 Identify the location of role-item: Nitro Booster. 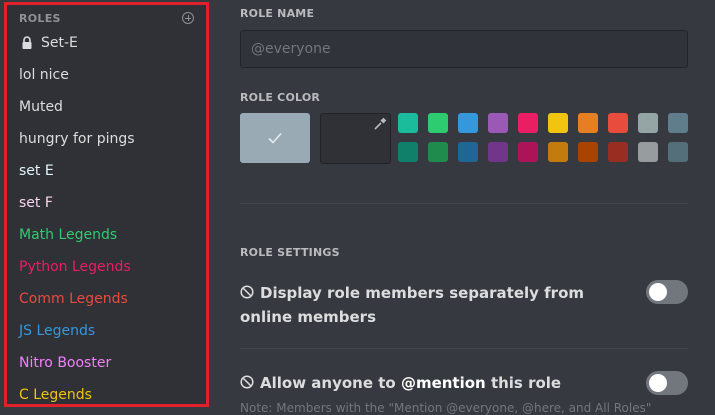
(106, 363).